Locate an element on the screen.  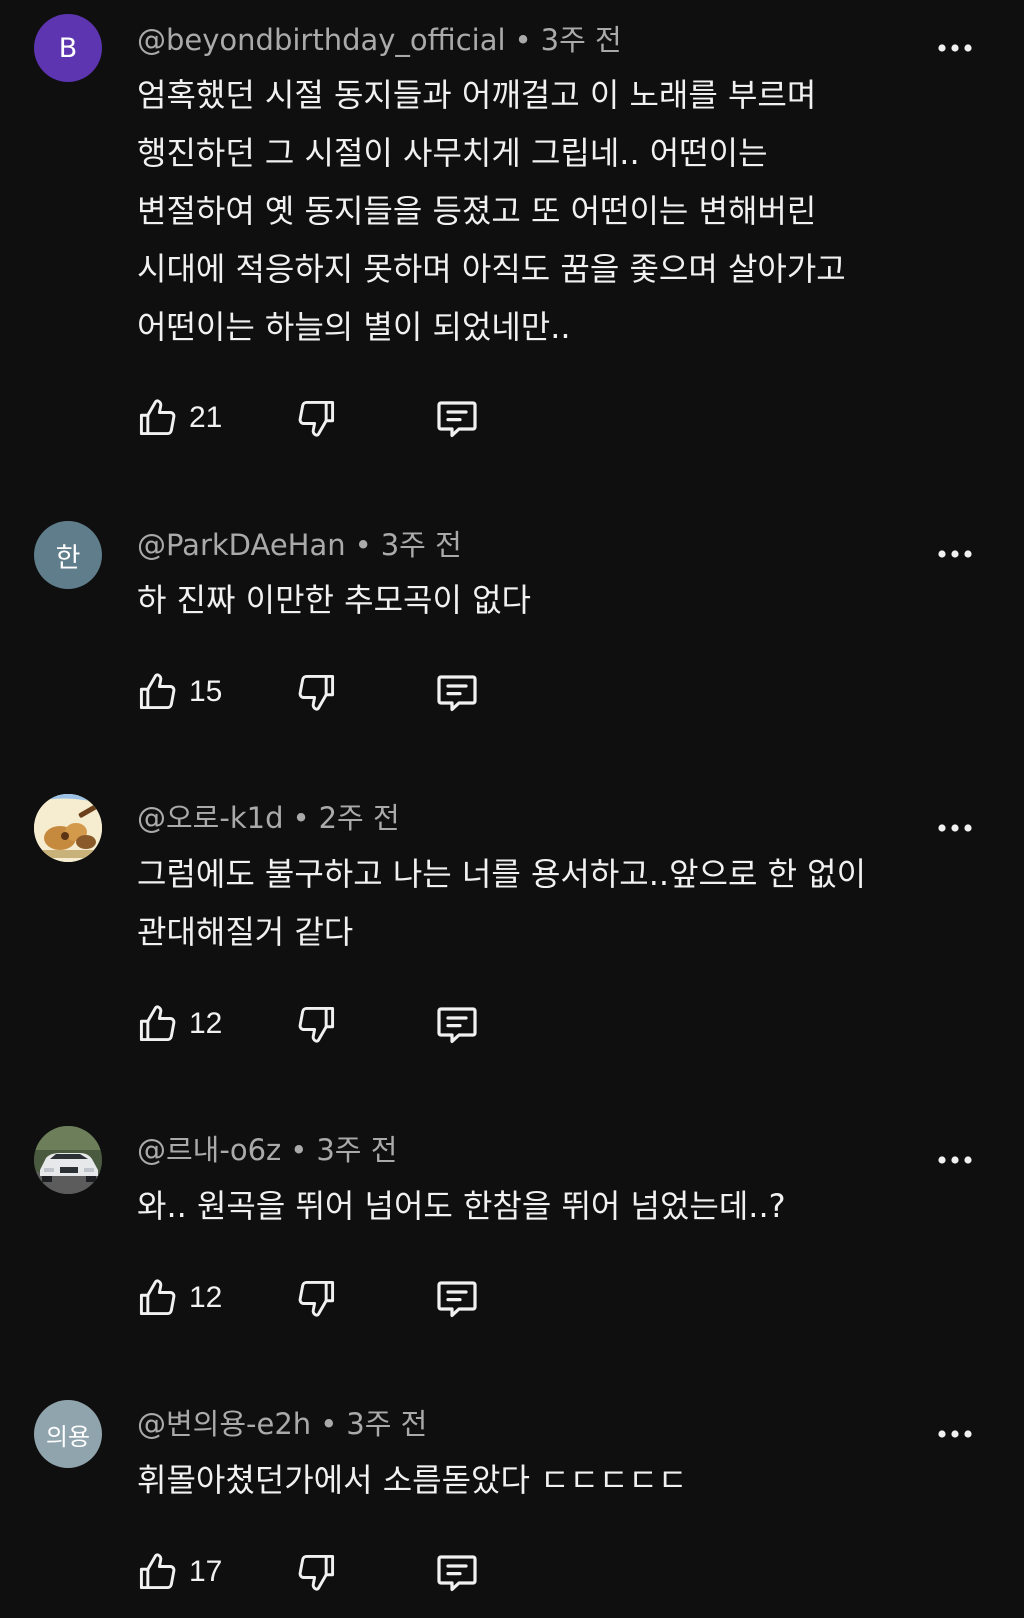
comment-time: 2주 전 is located at coordinates (359, 818).